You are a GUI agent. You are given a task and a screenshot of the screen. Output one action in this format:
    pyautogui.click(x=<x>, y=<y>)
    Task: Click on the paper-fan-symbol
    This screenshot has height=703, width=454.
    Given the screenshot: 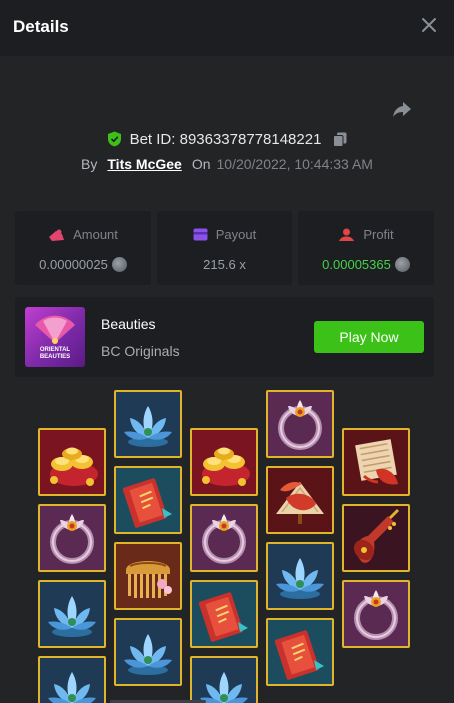 What is the action you would take?
    pyautogui.click(x=376, y=462)
    